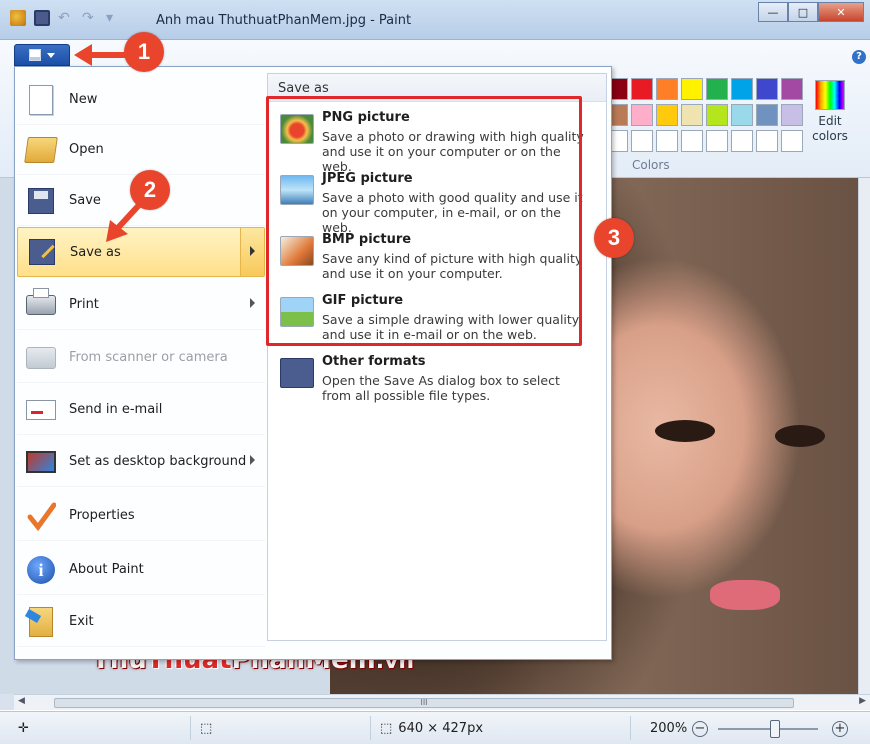 Image resolution: width=870 pixels, height=744 pixels. What do you see at coordinates (862, 701) in the screenshot?
I see `scroll-right-icon: ▶` at bounding box center [862, 701].